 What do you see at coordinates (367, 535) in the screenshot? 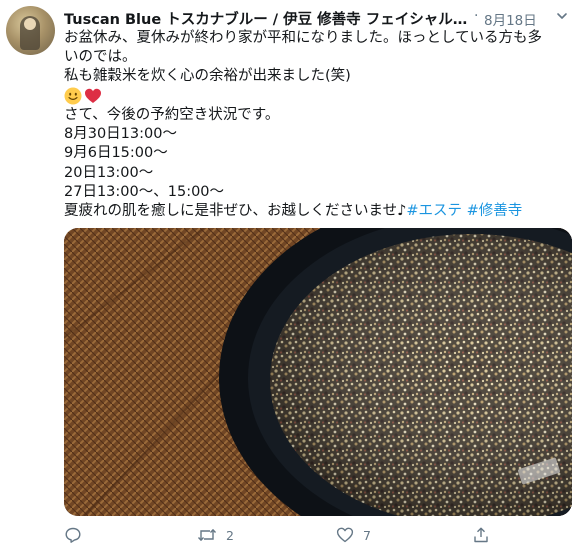
I see `like-count: 7` at bounding box center [367, 535].